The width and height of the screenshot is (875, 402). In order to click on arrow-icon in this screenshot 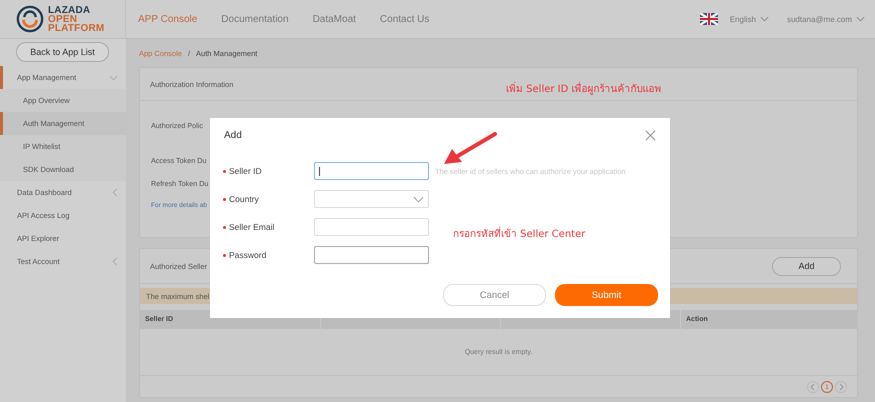, I will do `click(470, 149)`.